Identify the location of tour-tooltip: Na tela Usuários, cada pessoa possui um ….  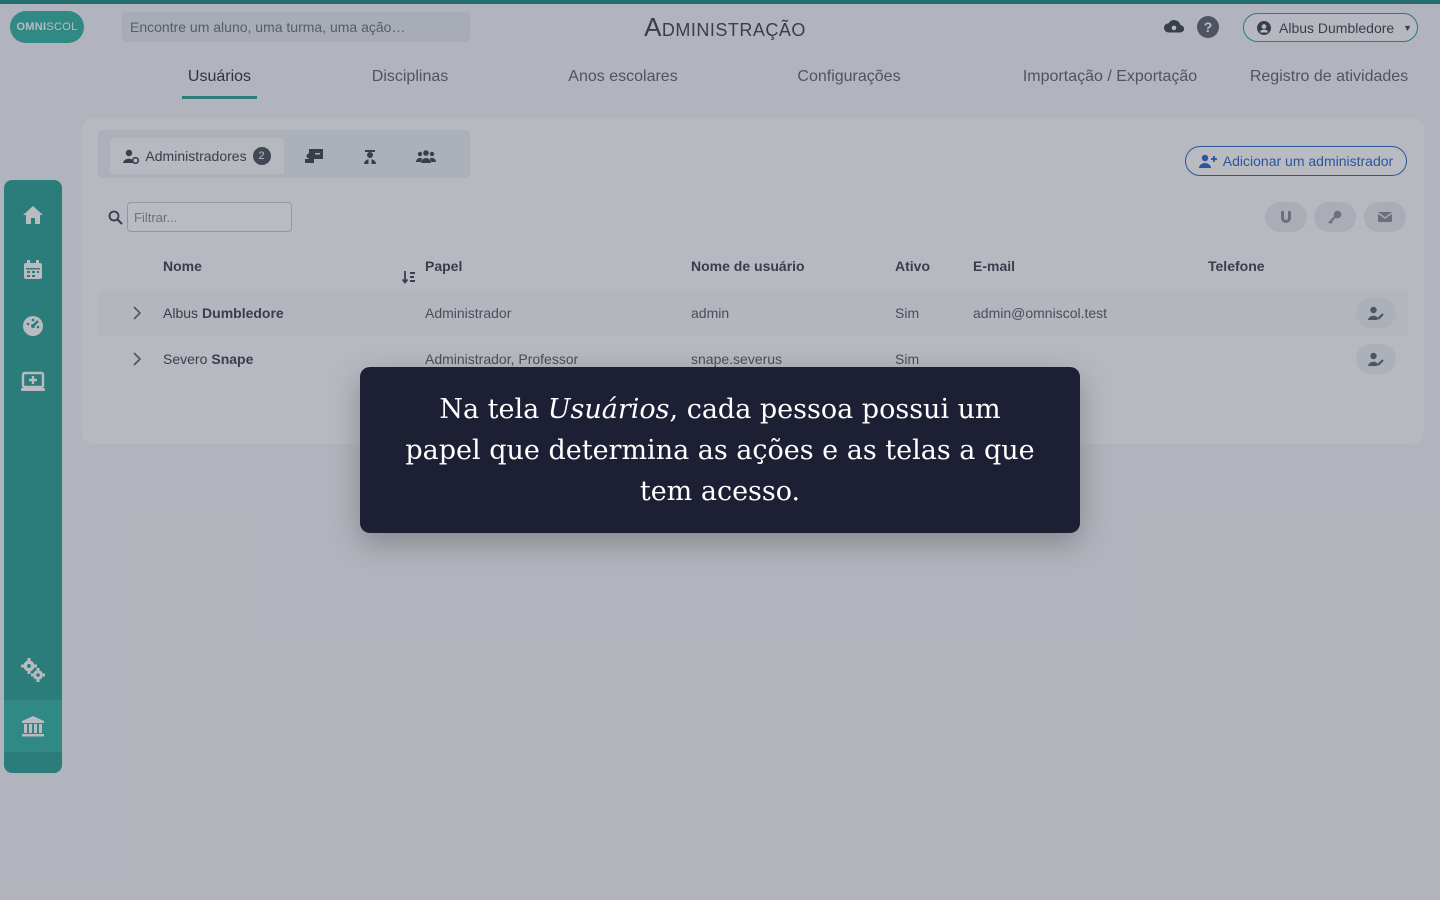
(720, 450).